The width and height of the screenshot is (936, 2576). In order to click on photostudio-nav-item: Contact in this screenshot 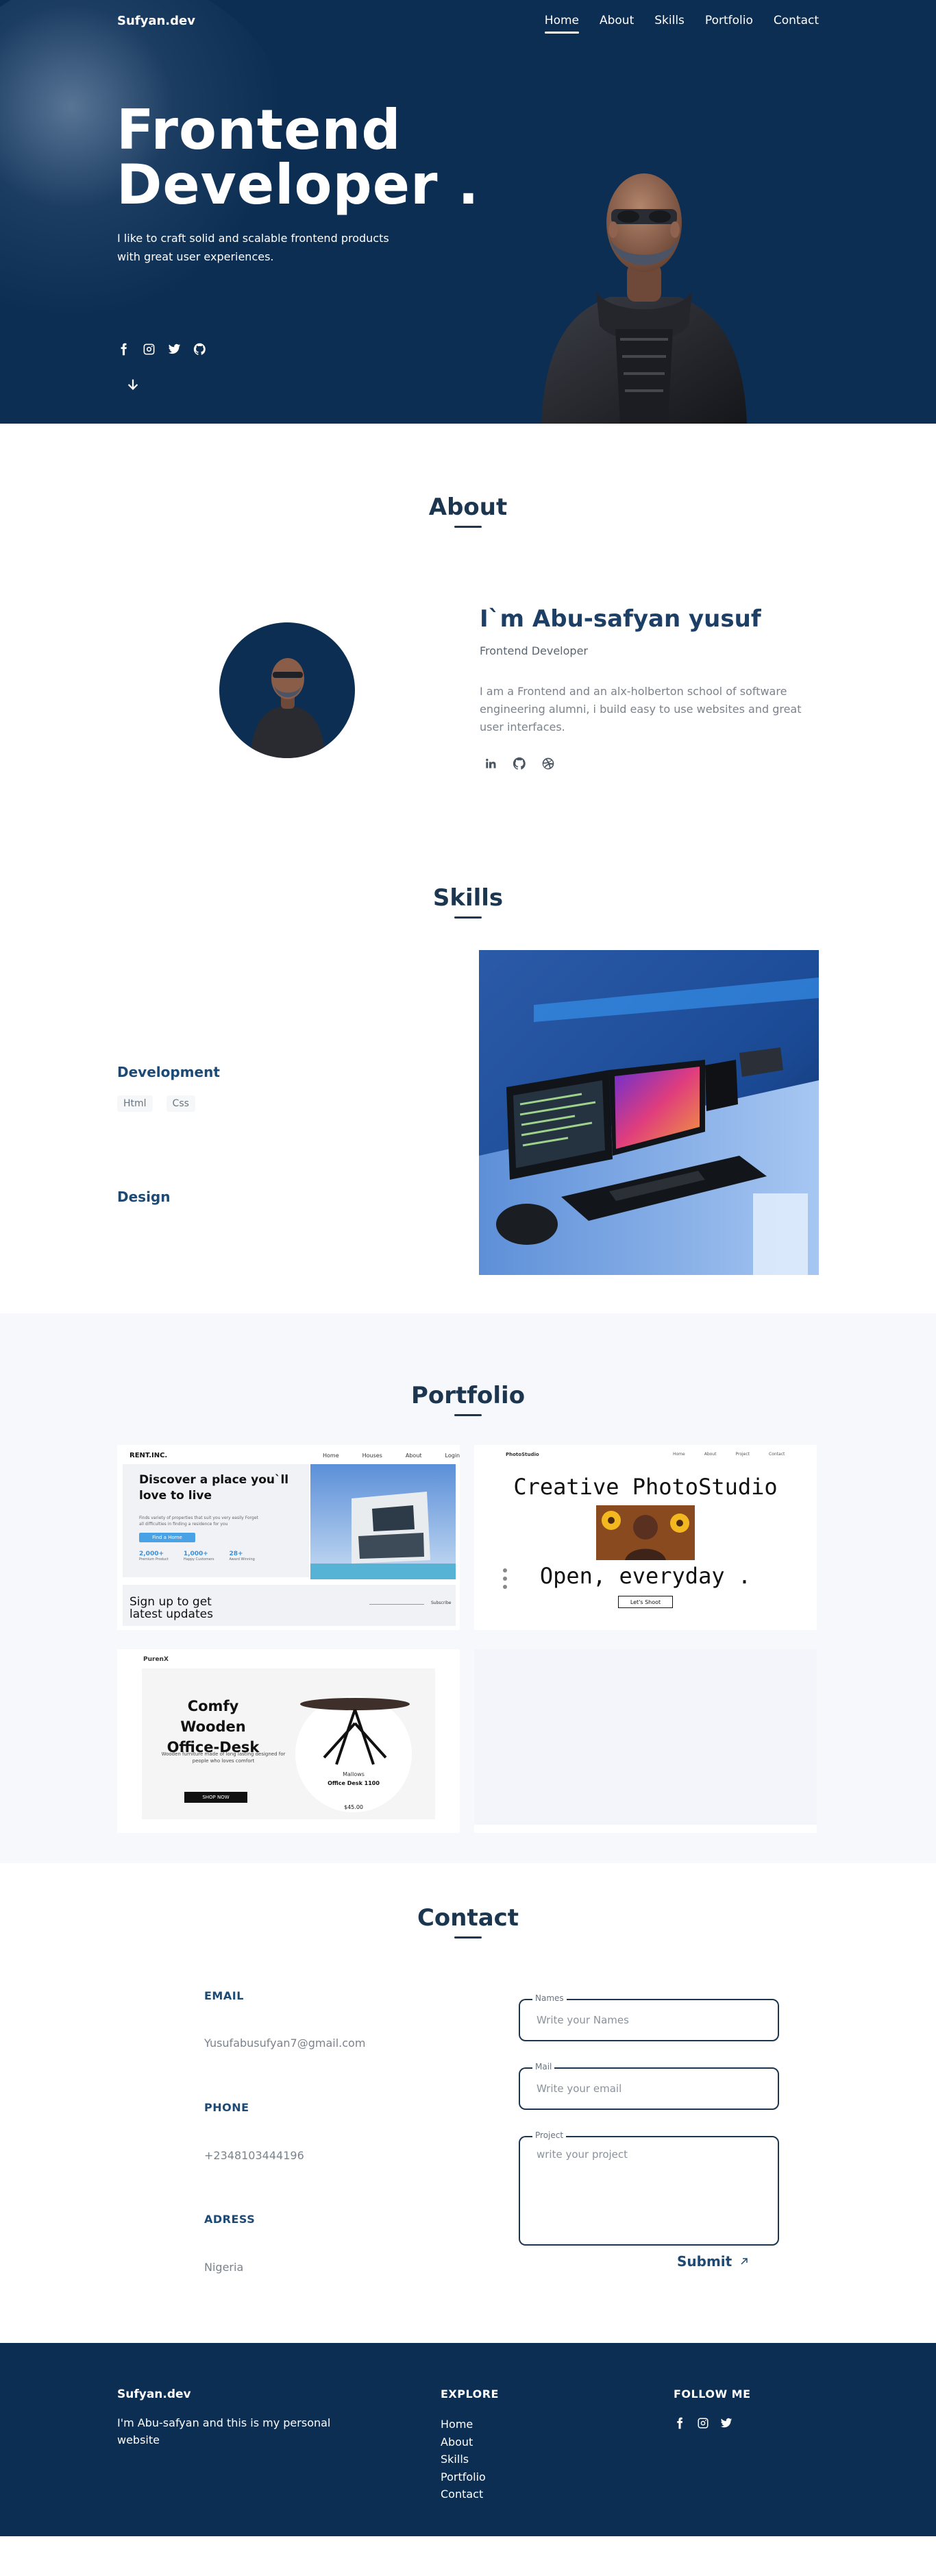, I will do `click(777, 1454)`.